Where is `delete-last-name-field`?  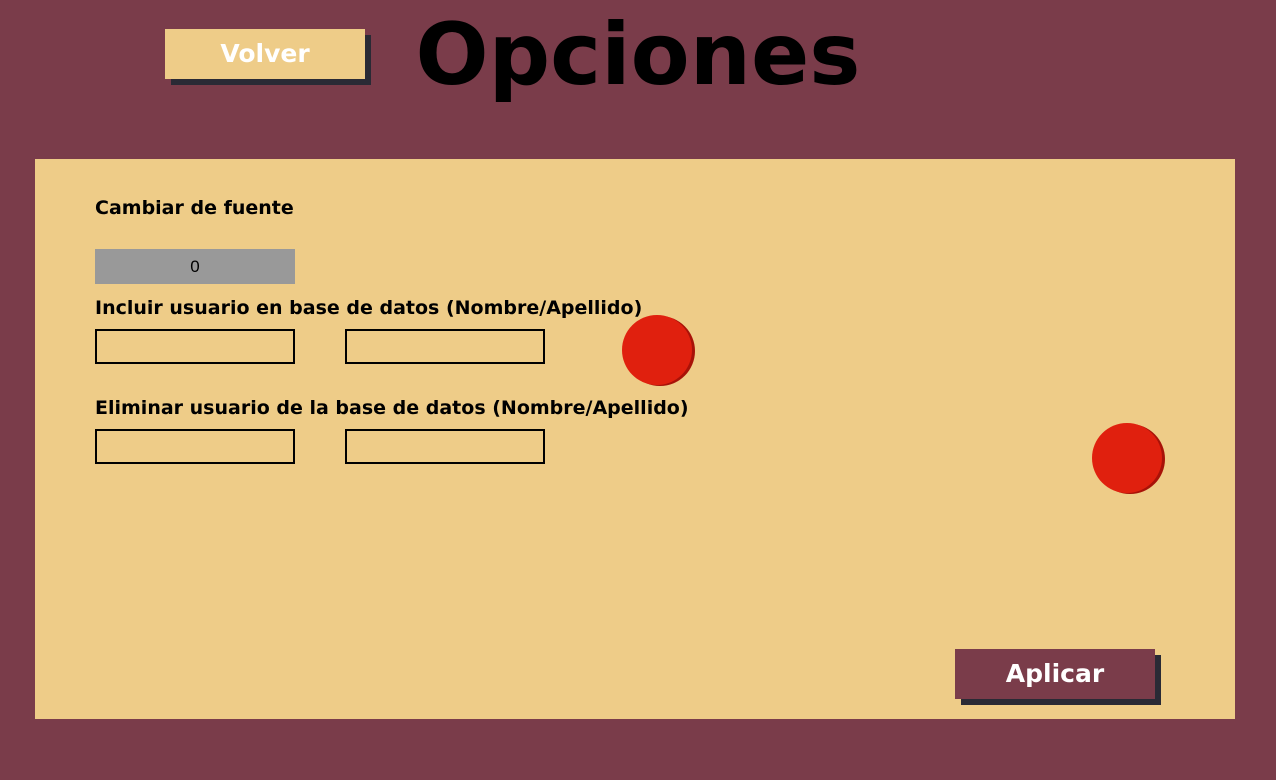 delete-last-name-field is located at coordinates (445, 446).